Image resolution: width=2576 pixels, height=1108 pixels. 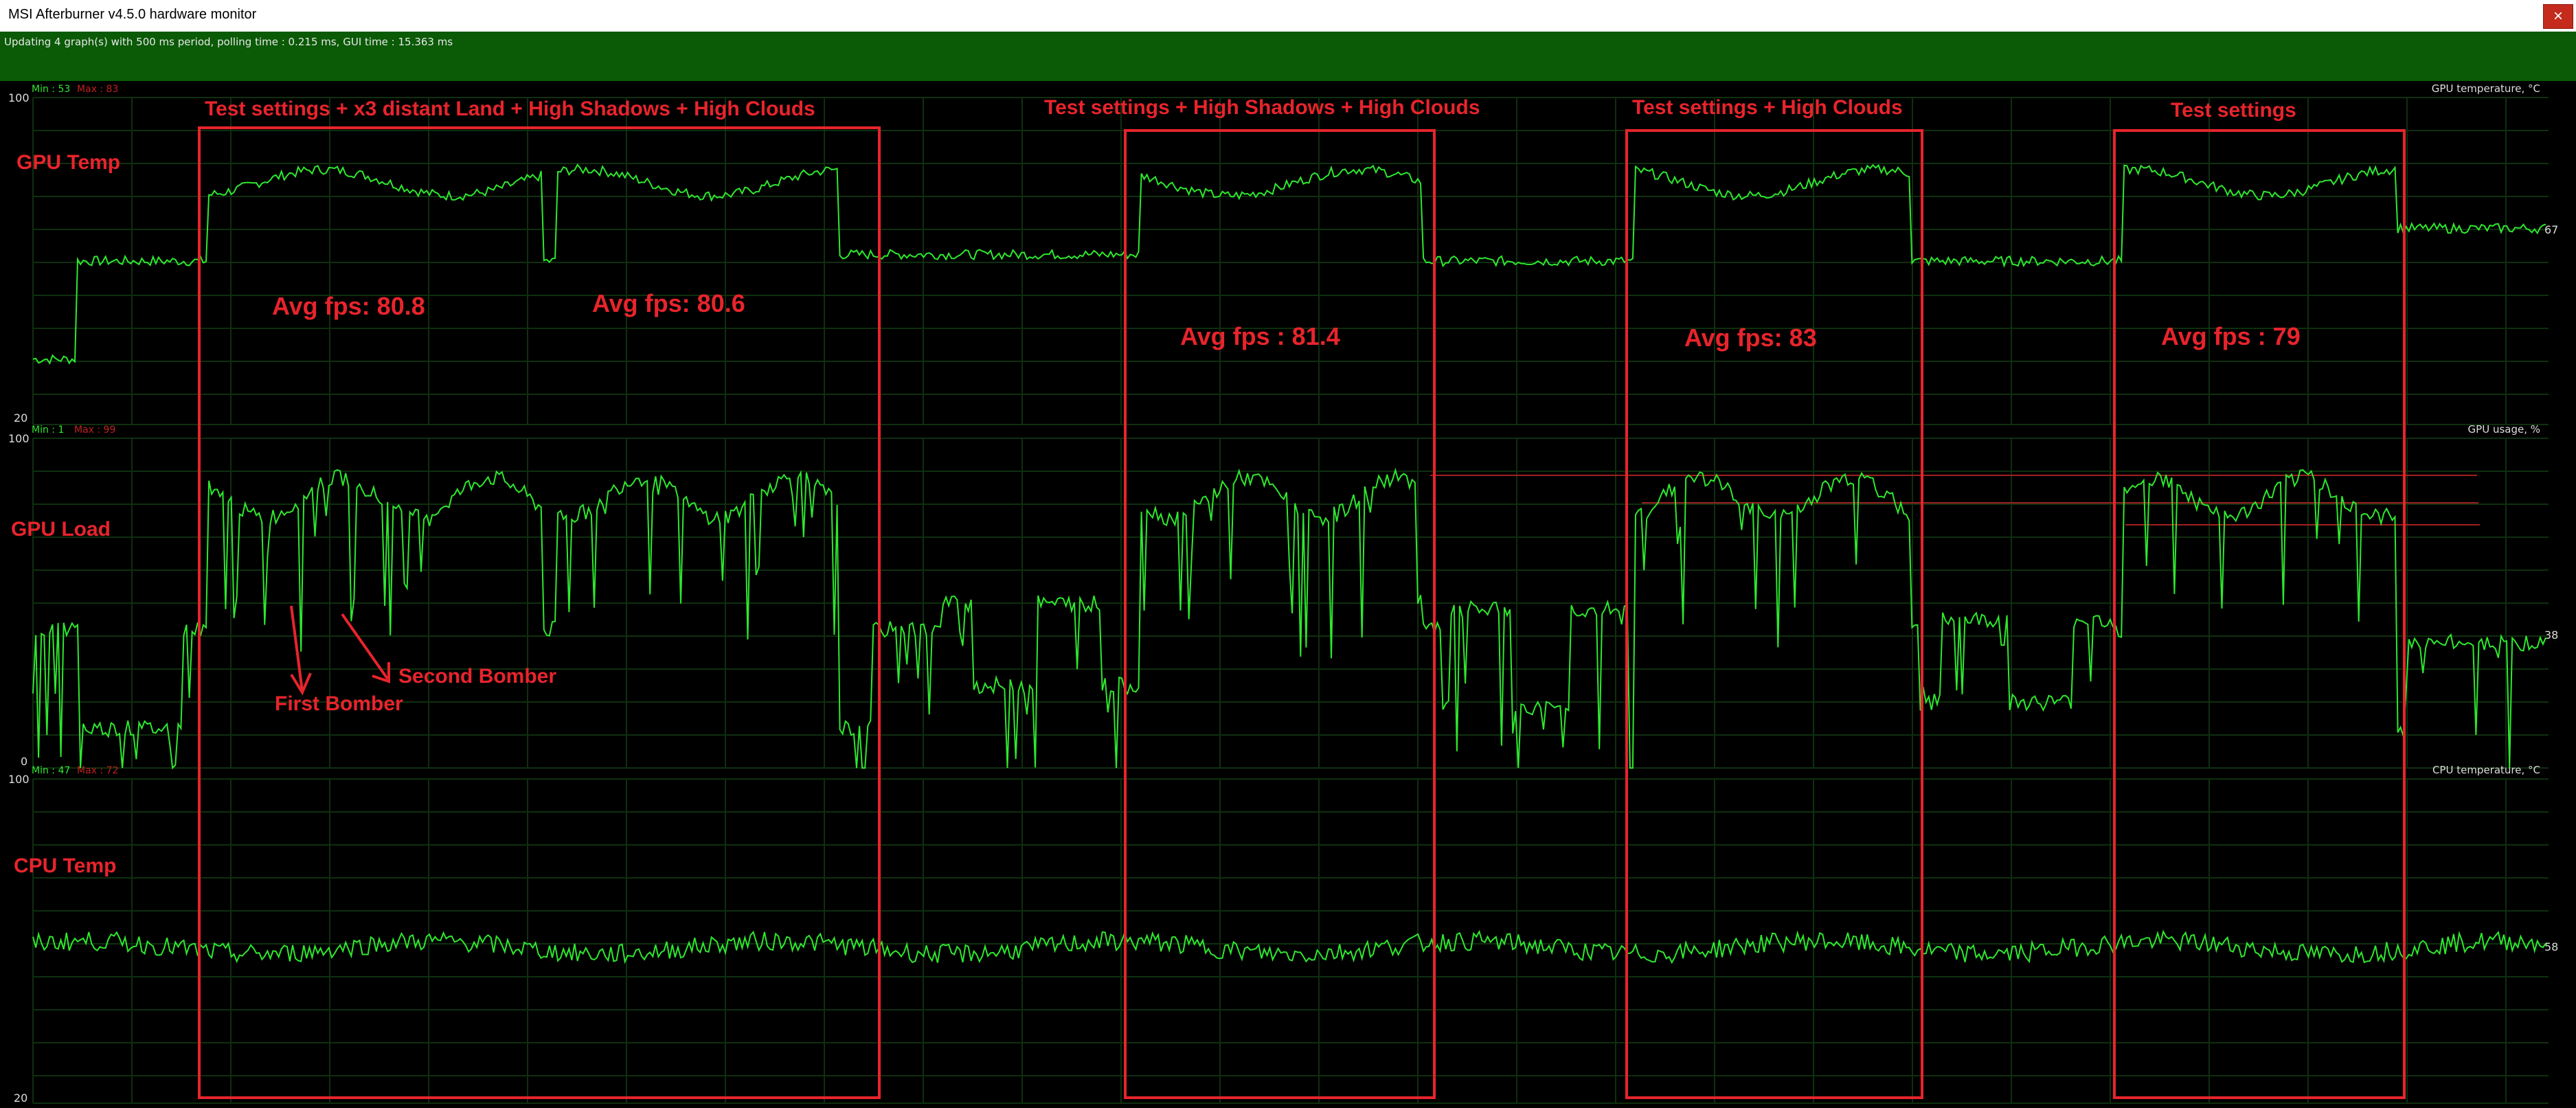 What do you see at coordinates (2558, 16) in the screenshot?
I see `close-button: ×` at bounding box center [2558, 16].